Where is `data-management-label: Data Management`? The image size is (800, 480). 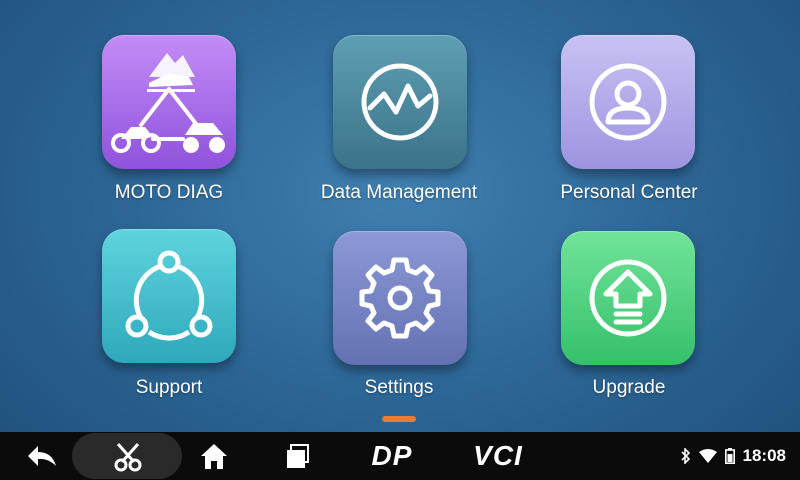 data-management-label: Data Management is located at coordinates (399, 192).